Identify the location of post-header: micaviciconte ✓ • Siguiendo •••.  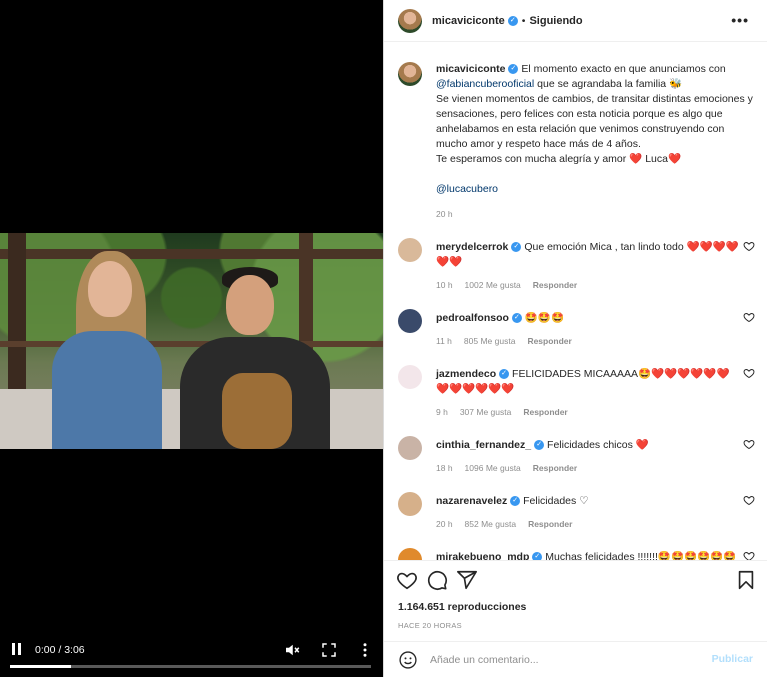
(575, 21).